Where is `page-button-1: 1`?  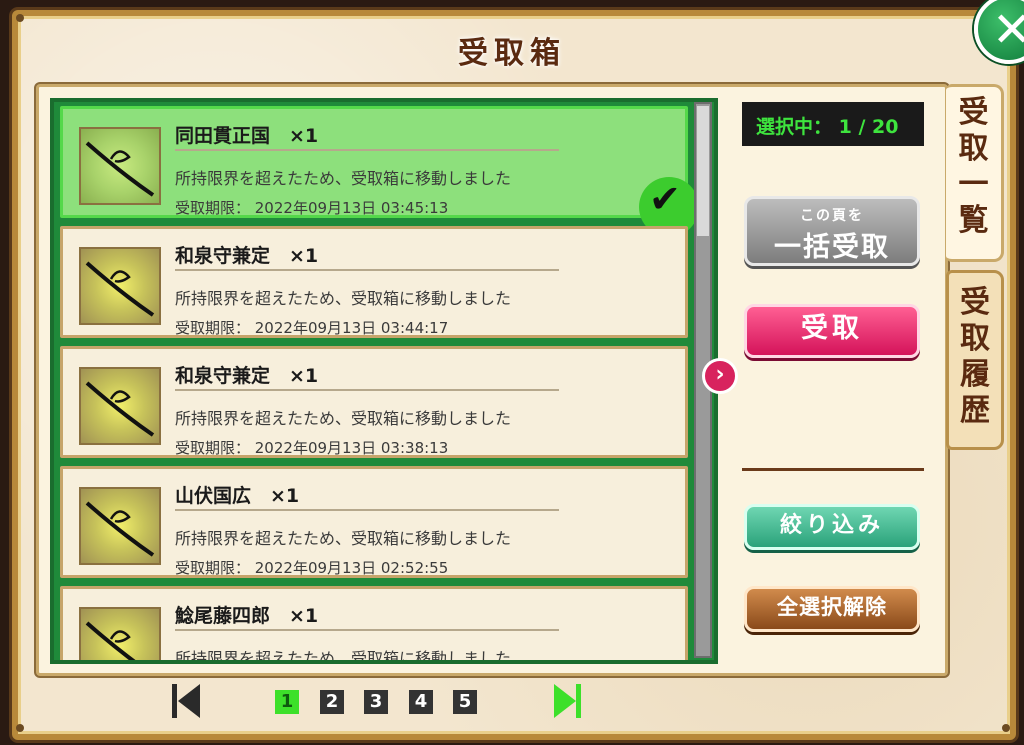 page-button-1: 1 is located at coordinates (287, 702).